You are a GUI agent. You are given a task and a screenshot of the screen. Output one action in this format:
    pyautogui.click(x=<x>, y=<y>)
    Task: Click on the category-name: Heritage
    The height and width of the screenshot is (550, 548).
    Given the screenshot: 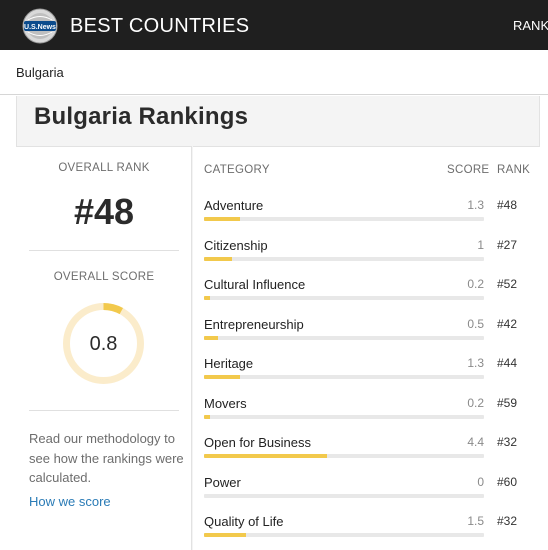 What is the action you would take?
    pyautogui.click(x=228, y=364)
    